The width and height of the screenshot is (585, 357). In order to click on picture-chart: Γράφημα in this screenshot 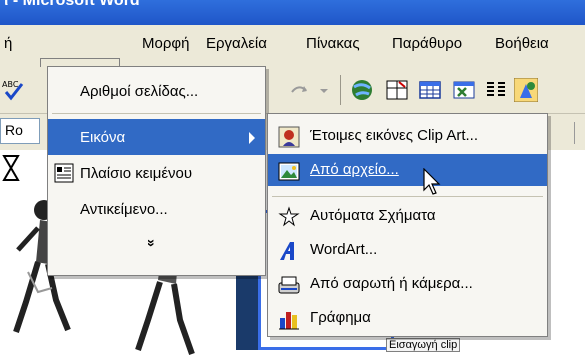, I will do `click(407, 318)`.